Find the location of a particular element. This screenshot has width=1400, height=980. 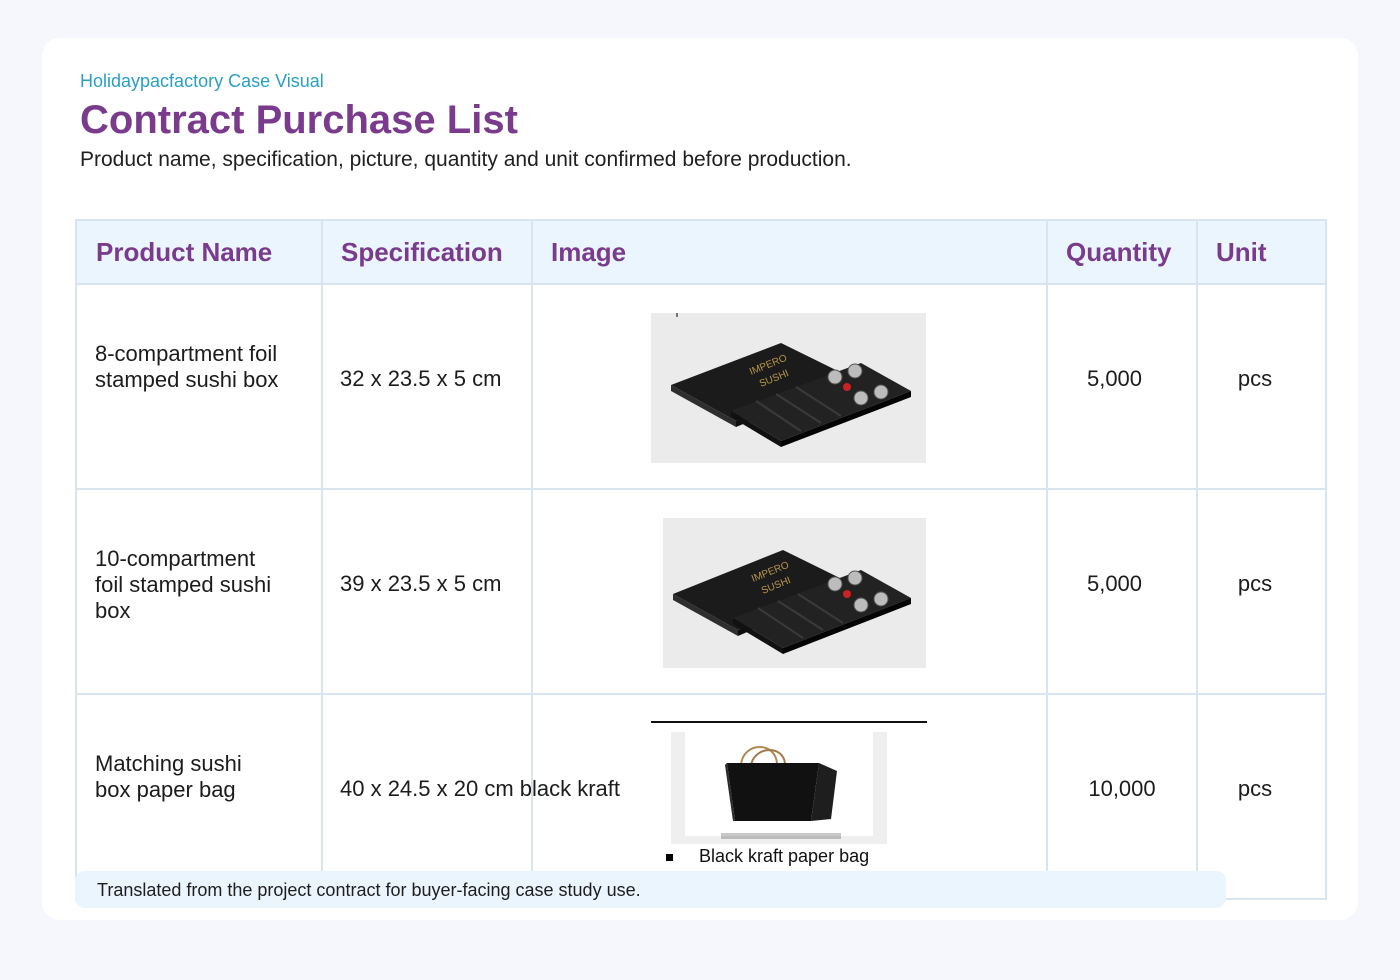

product-name-line: stamped sushi box is located at coordinates (187, 379).